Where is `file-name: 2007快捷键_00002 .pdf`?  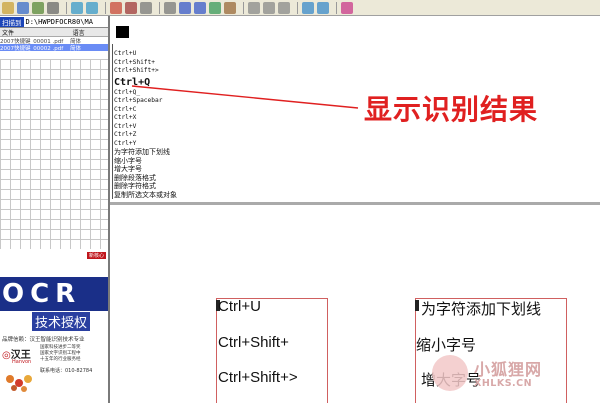
file-name: 2007快捷键_00002 .pdf is located at coordinates (32, 48).